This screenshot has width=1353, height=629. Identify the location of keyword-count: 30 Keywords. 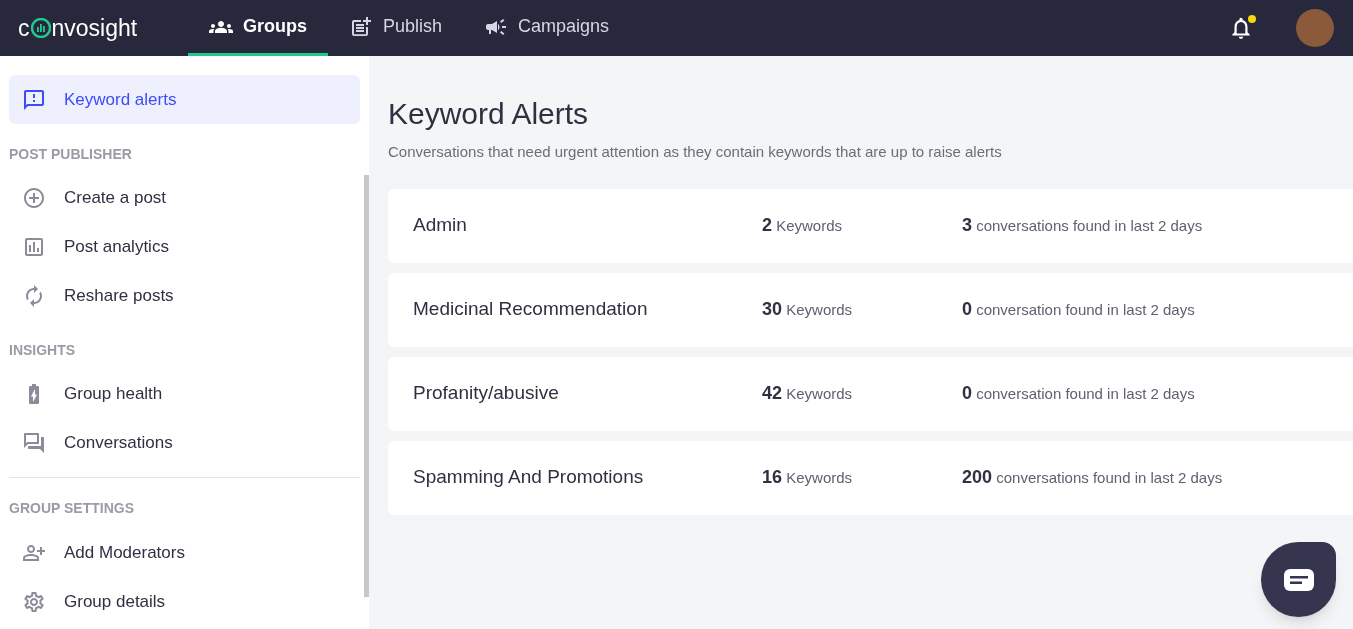
(808, 309).